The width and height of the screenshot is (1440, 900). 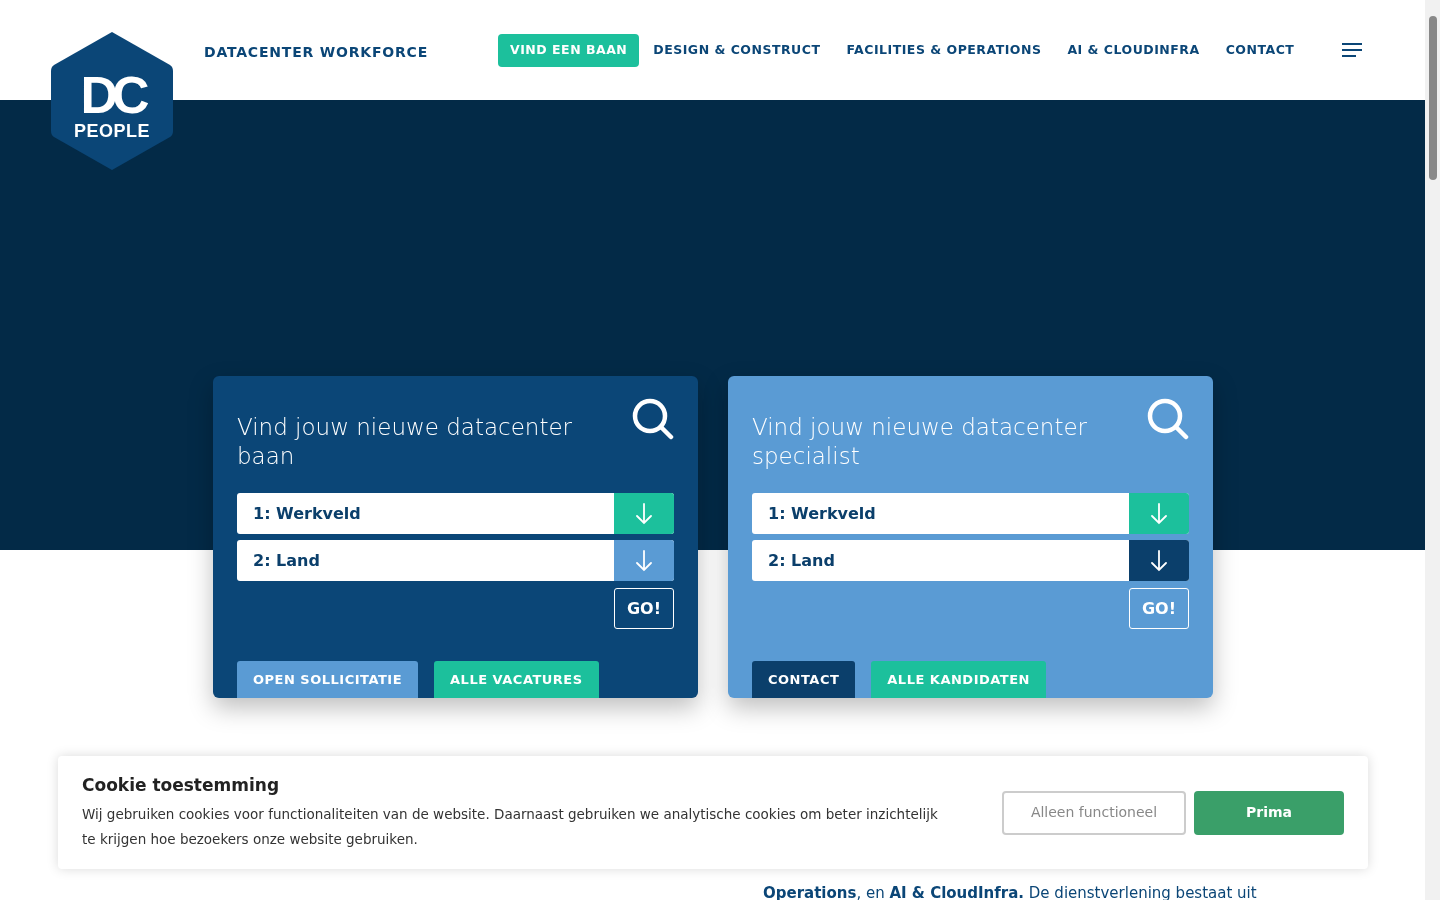 I want to click on decline-button: Alleen functioneel, so click(x=1094, y=812).